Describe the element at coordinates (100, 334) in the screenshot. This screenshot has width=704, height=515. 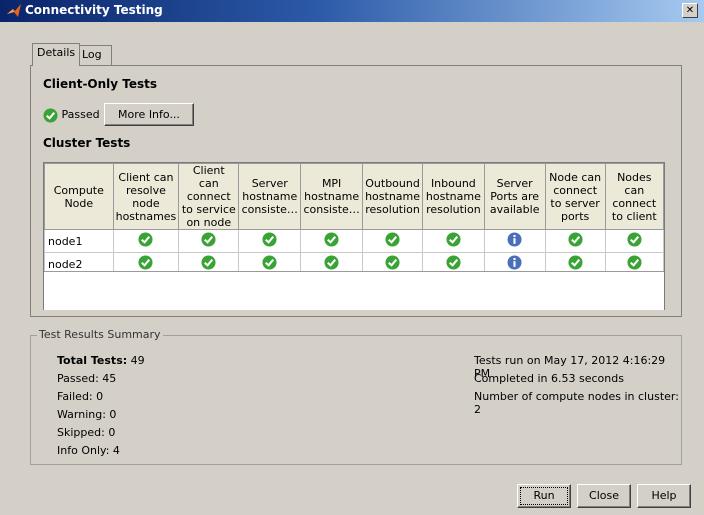
I see `summary-legend: Test Results Summary` at that location.